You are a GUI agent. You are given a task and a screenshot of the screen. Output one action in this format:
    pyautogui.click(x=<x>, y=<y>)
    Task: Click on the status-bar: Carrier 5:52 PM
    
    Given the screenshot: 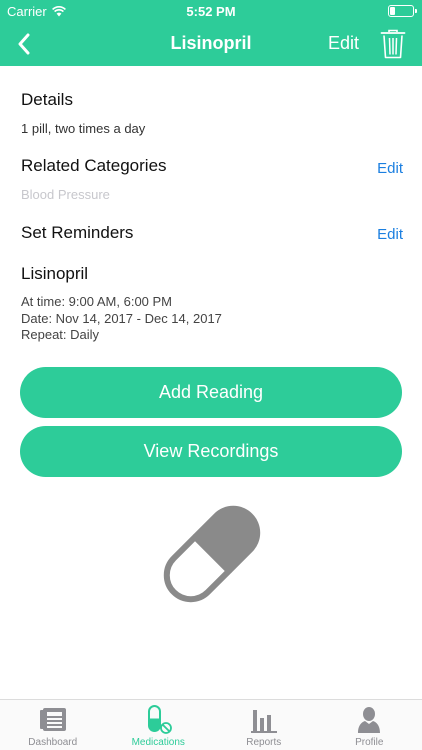 What is the action you would take?
    pyautogui.click(x=211, y=11)
    